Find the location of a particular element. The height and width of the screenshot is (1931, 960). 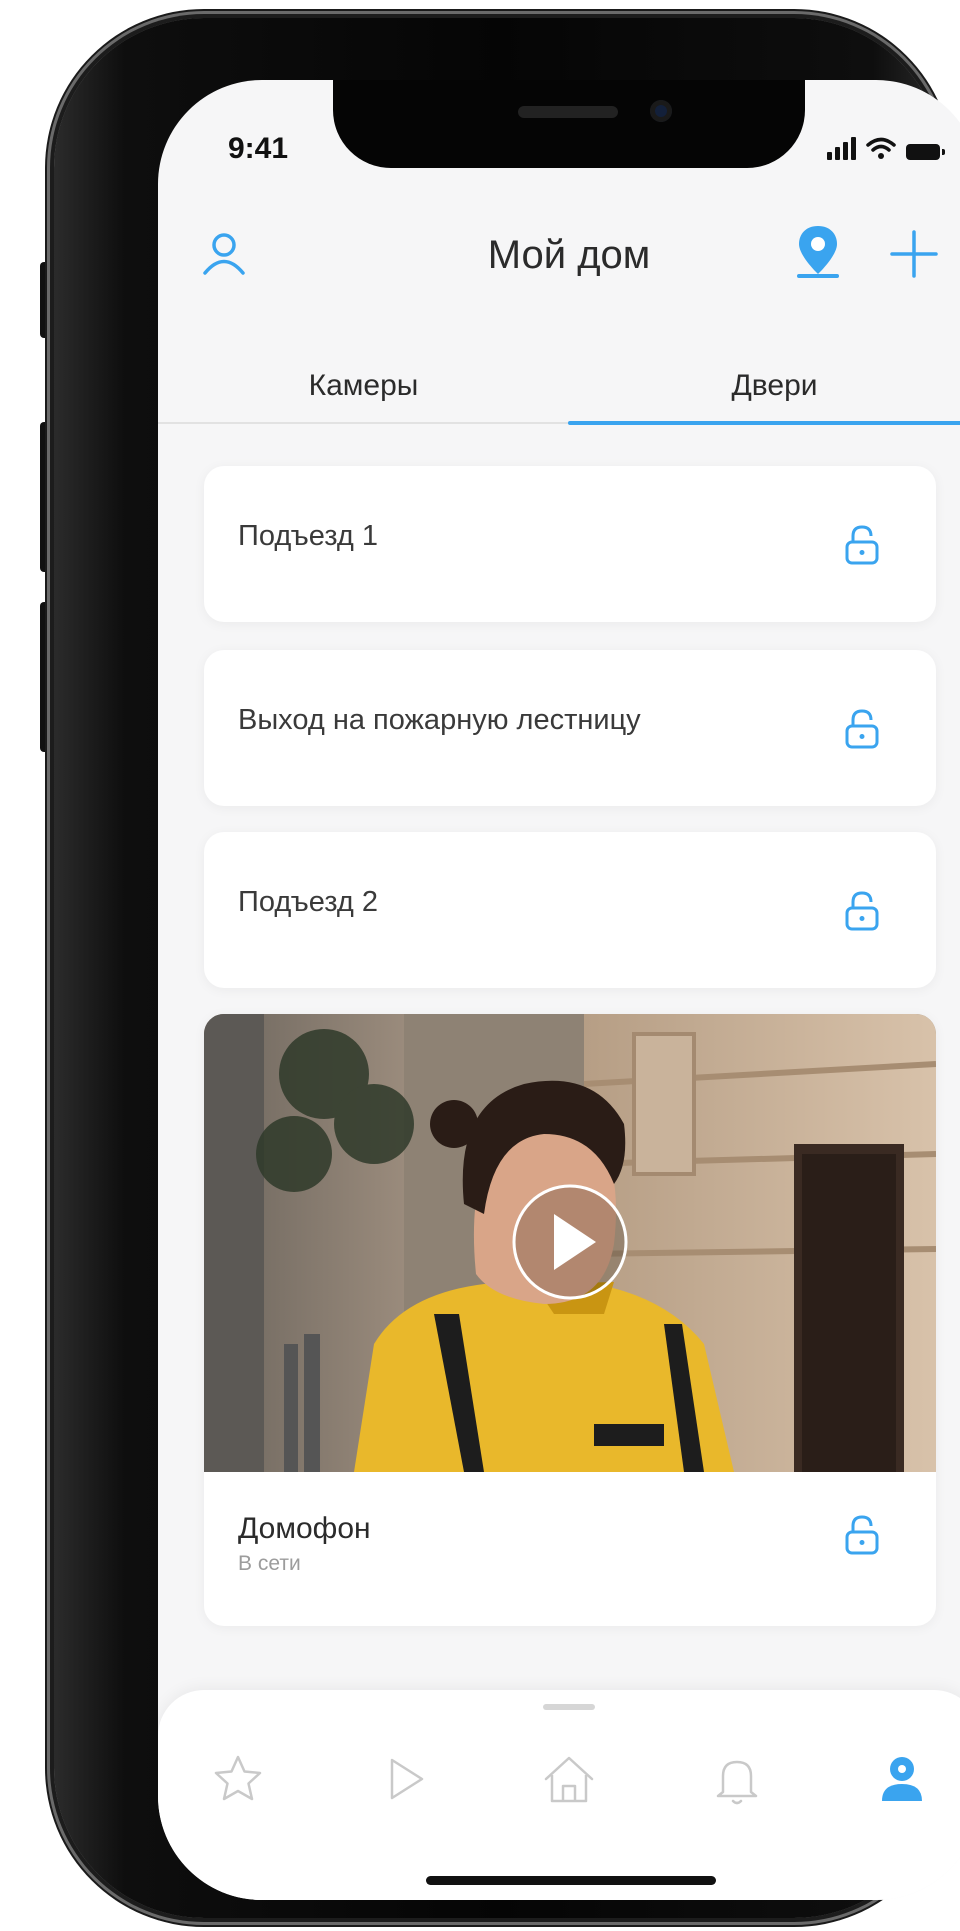

bottom-tab-bar is located at coordinates (559, 1795).